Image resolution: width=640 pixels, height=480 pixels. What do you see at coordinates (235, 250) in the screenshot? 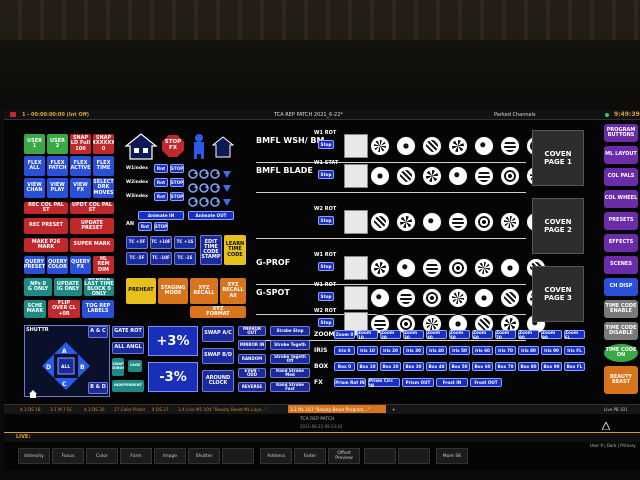
I see `learn-timecode-button: LEARN TIME CODE` at bounding box center [235, 250].